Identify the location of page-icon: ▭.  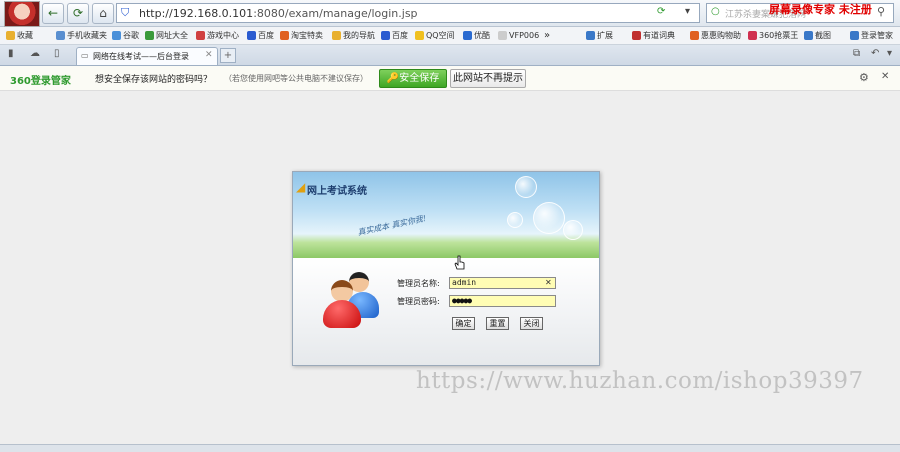
(85, 55).